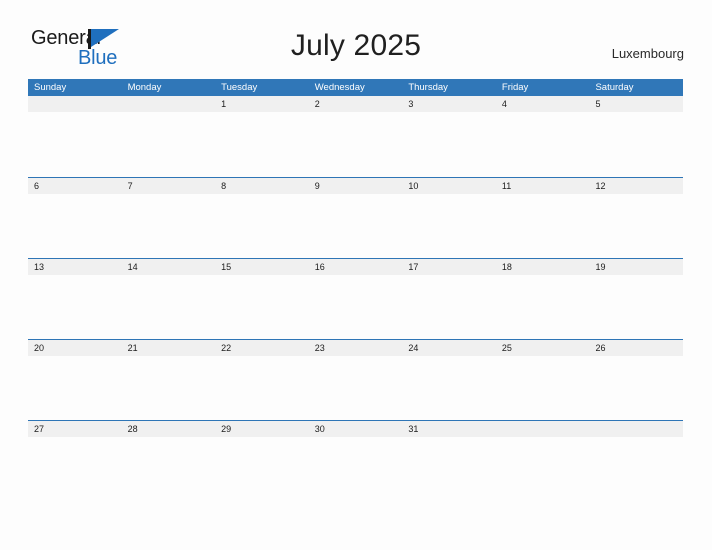 The image size is (712, 550). I want to click on day-cell: 17, so click(449, 267).